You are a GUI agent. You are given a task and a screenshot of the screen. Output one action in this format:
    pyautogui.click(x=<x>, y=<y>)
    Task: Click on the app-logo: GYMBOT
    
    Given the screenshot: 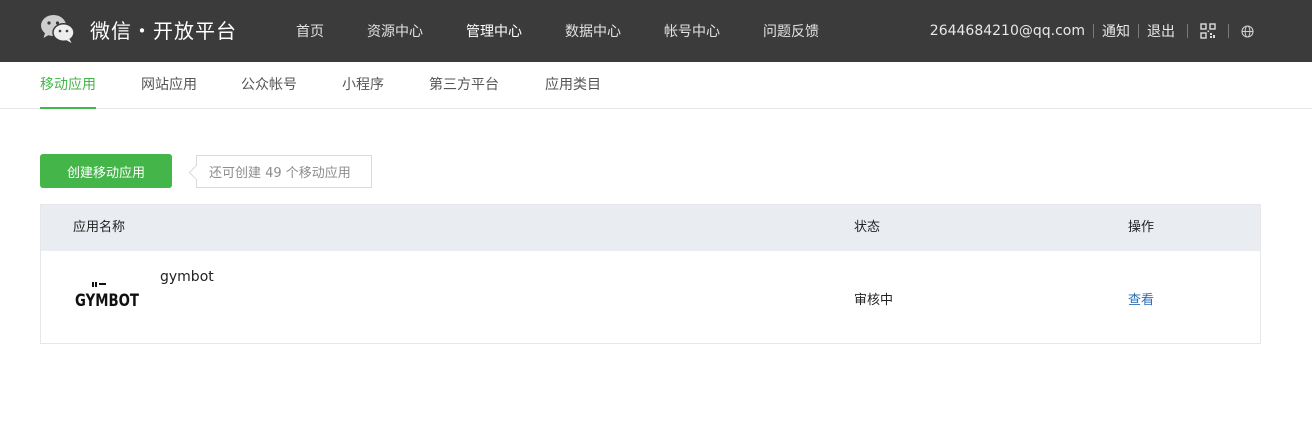 What is the action you would take?
    pyautogui.click(x=107, y=295)
    